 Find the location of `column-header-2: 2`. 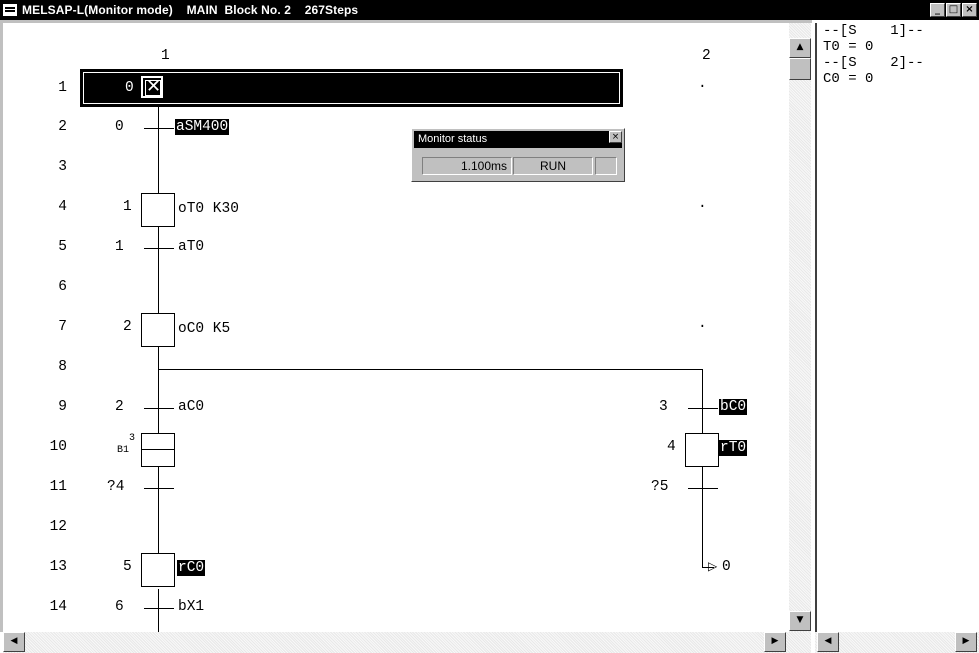

column-header-2: 2 is located at coordinates (706, 56).